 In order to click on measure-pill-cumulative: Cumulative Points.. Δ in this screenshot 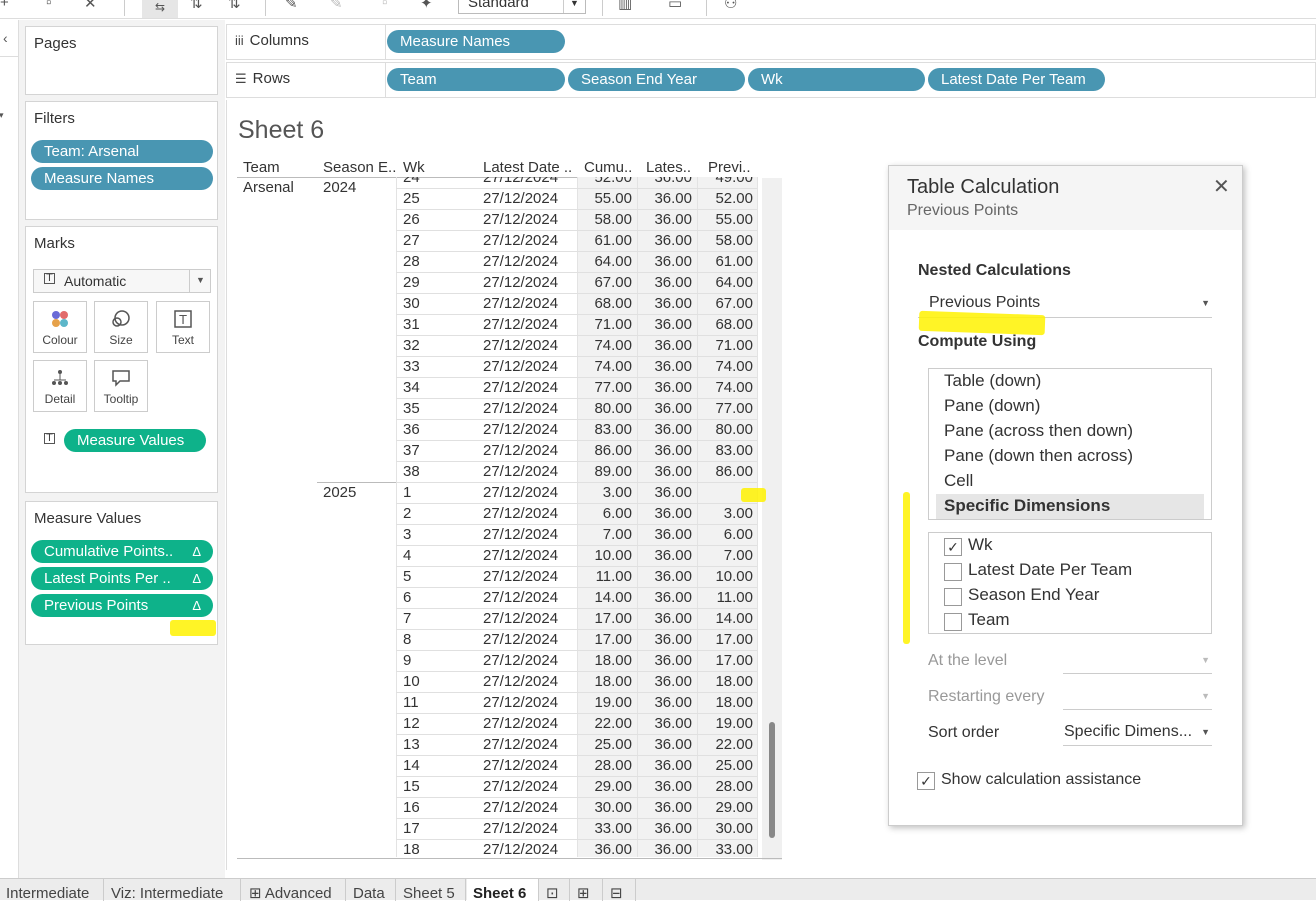, I will do `click(122, 551)`.